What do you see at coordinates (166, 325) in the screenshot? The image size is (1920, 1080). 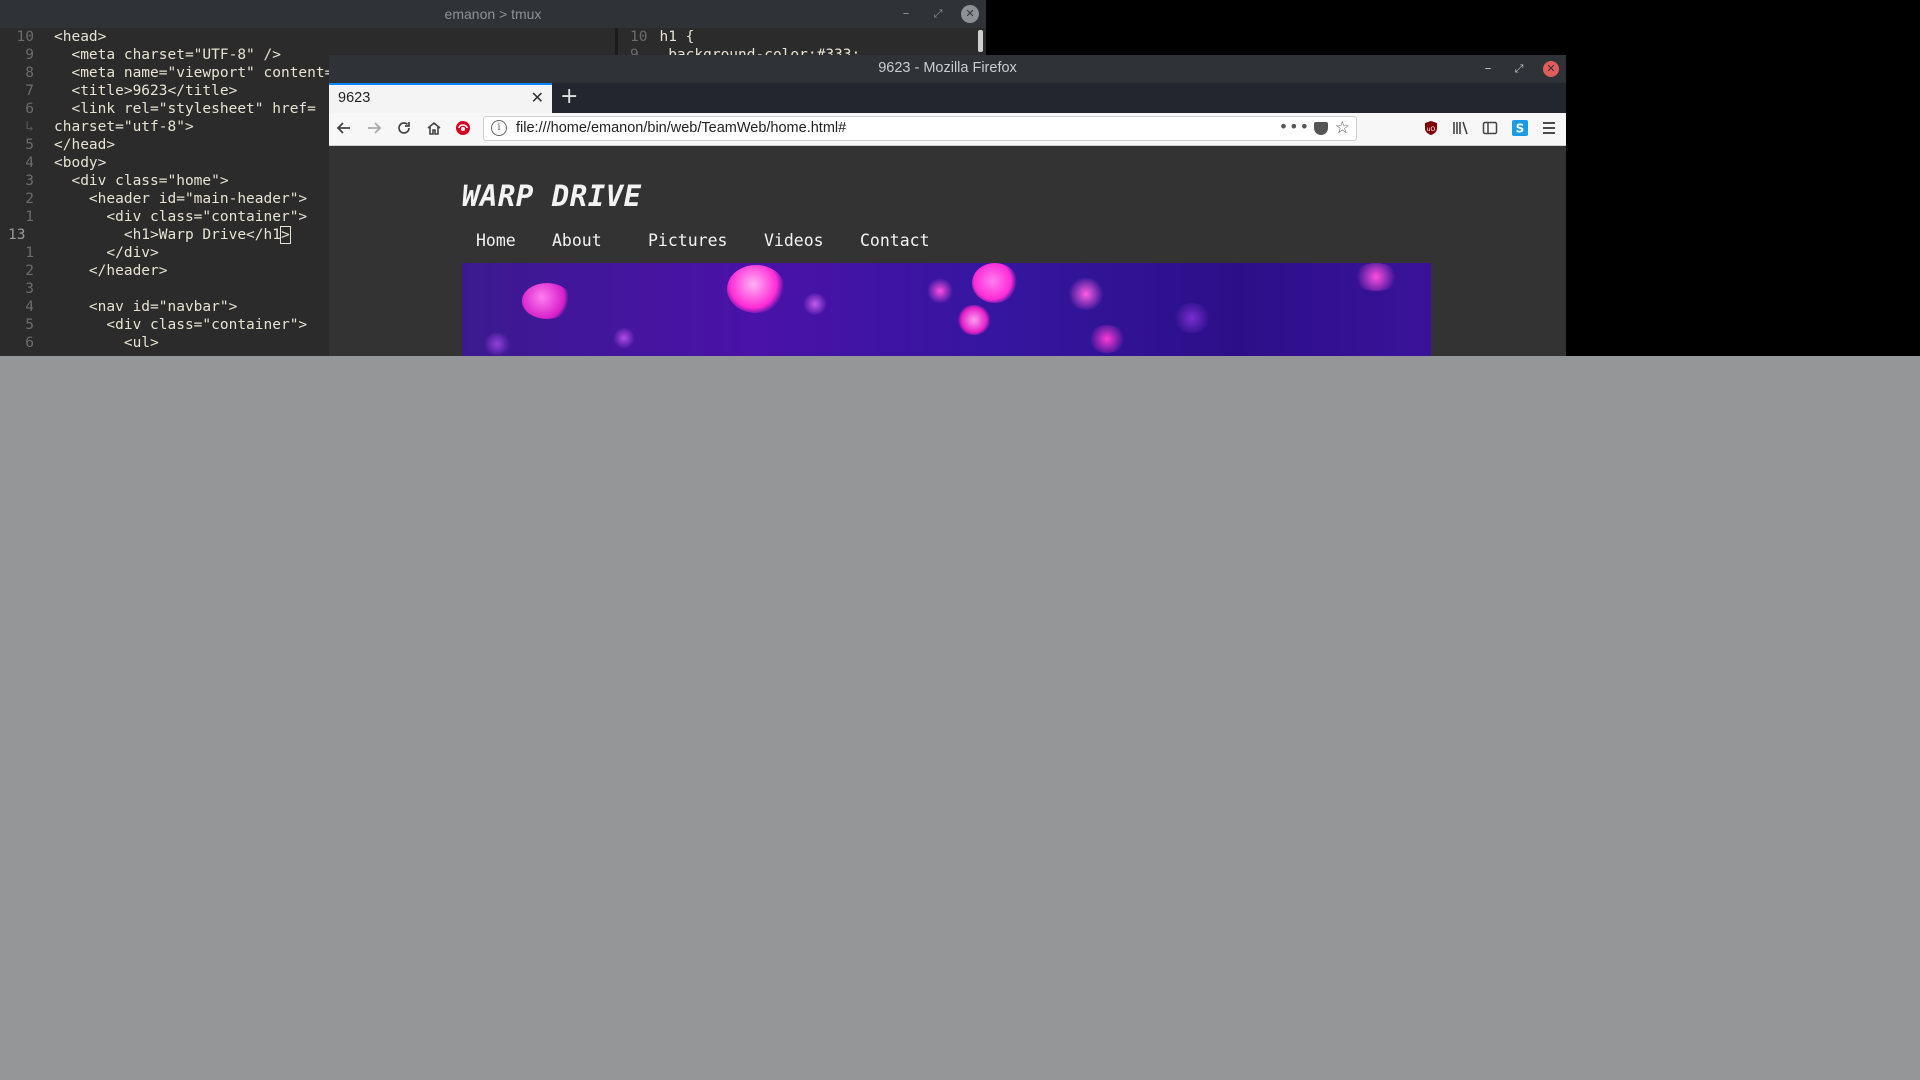 I see `code-line: 5 <div class="container">` at bounding box center [166, 325].